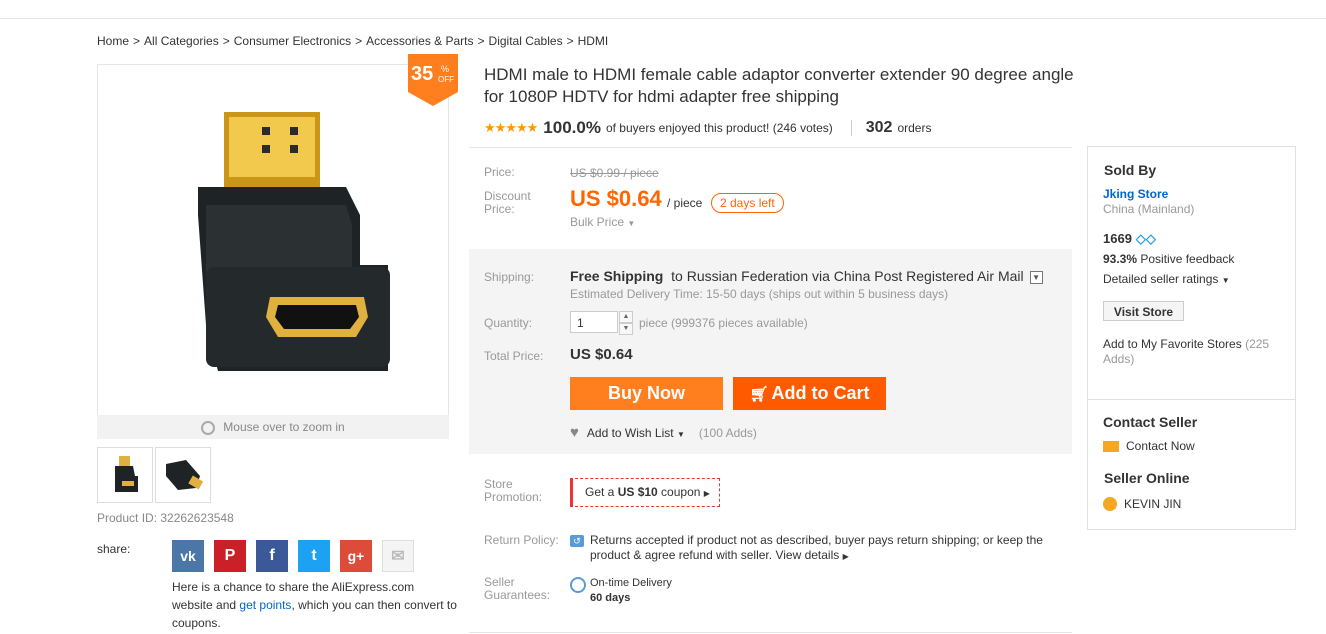 This screenshot has width=1326, height=634. Describe the element at coordinates (513, 497) in the screenshot. I see `promotion-label-line2: Promotion:` at that location.